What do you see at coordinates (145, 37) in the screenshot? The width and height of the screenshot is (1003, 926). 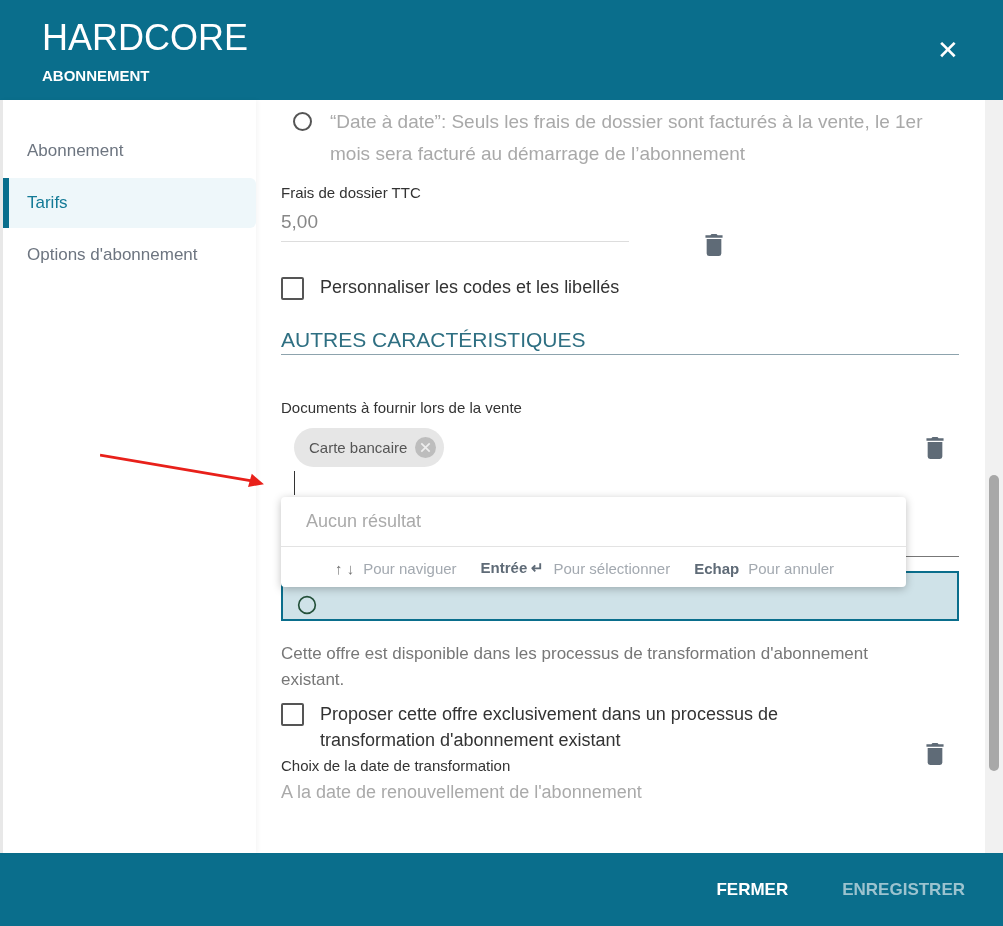 I see `dialog-title: HARDCORE` at bounding box center [145, 37].